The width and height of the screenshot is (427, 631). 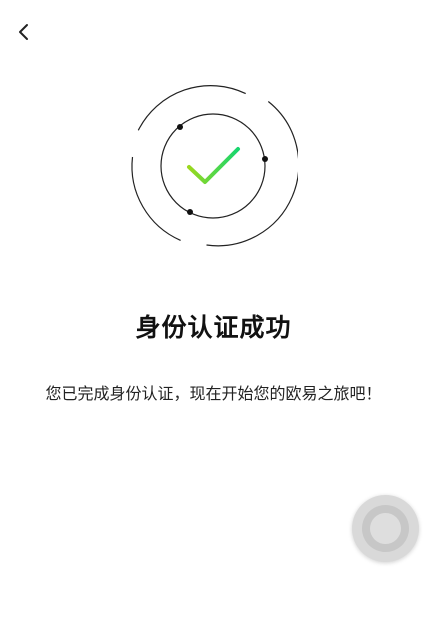 I want to click on chevron-left-icon, so click(x=23, y=32).